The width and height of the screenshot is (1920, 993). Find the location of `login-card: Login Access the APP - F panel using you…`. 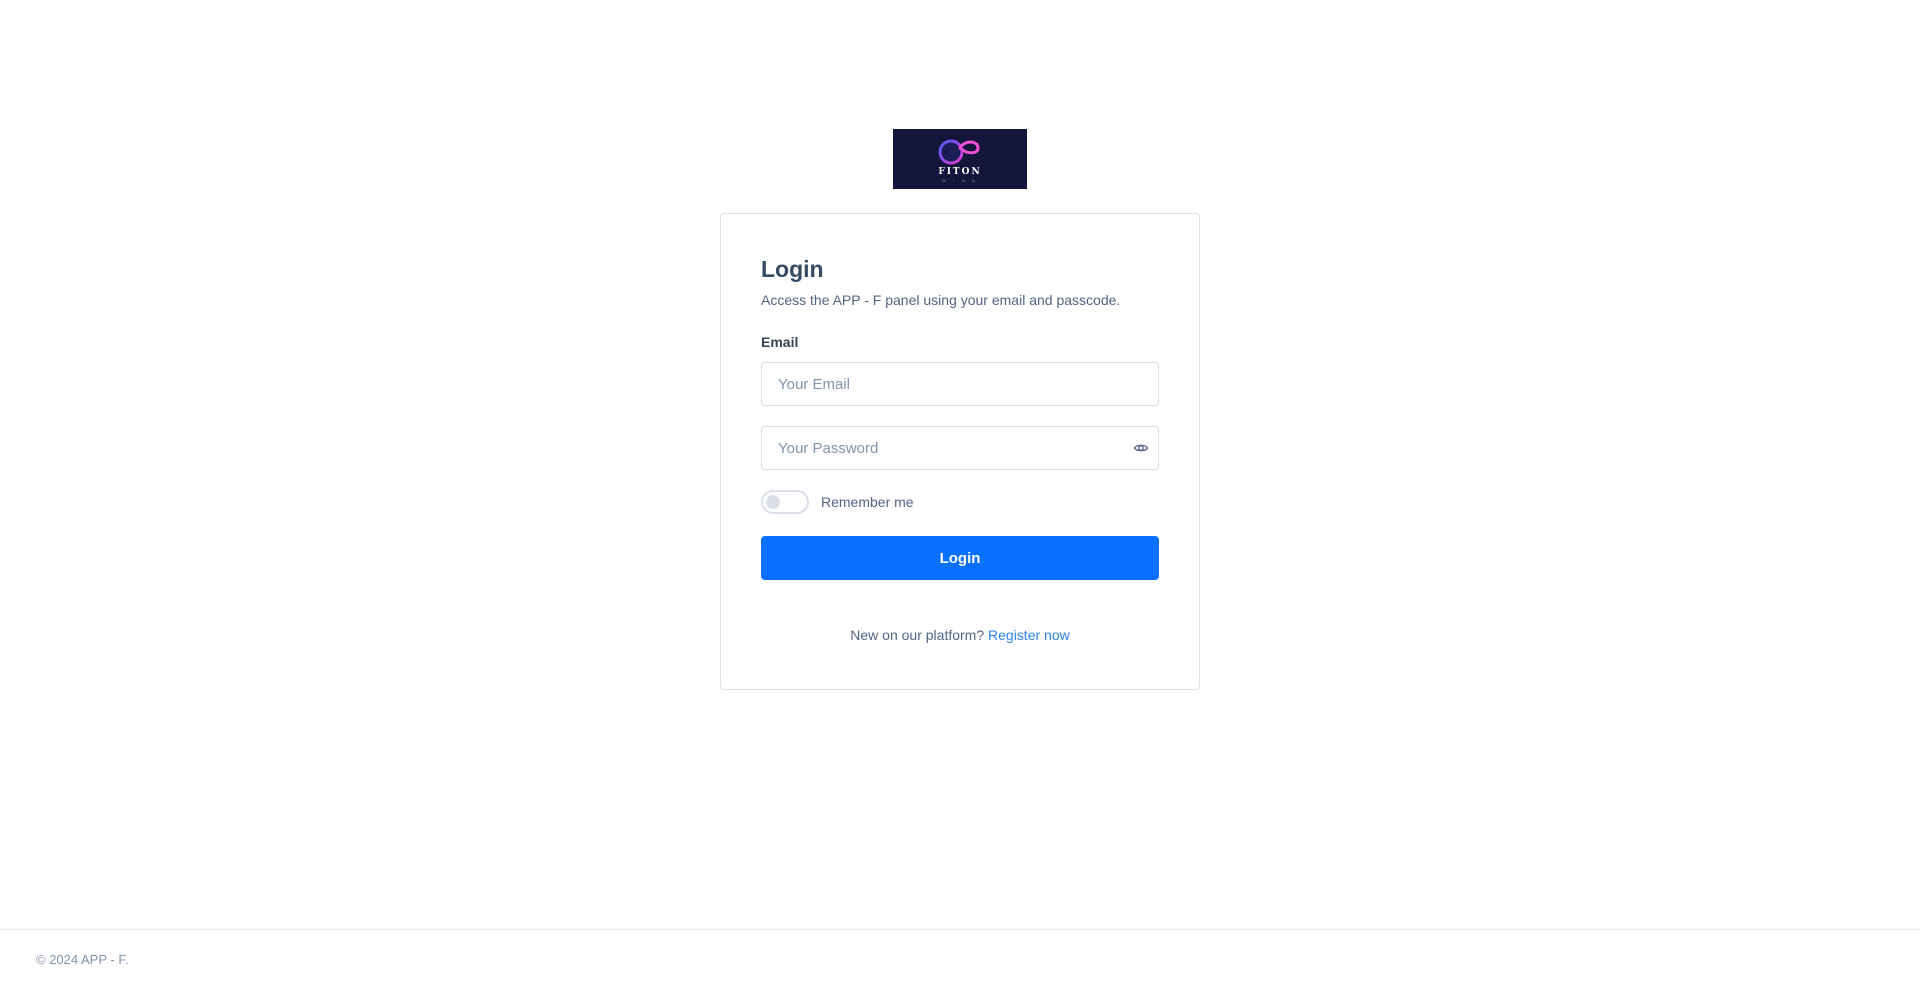

login-card: Login Access the APP - F panel using you… is located at coordinates (960, 451).